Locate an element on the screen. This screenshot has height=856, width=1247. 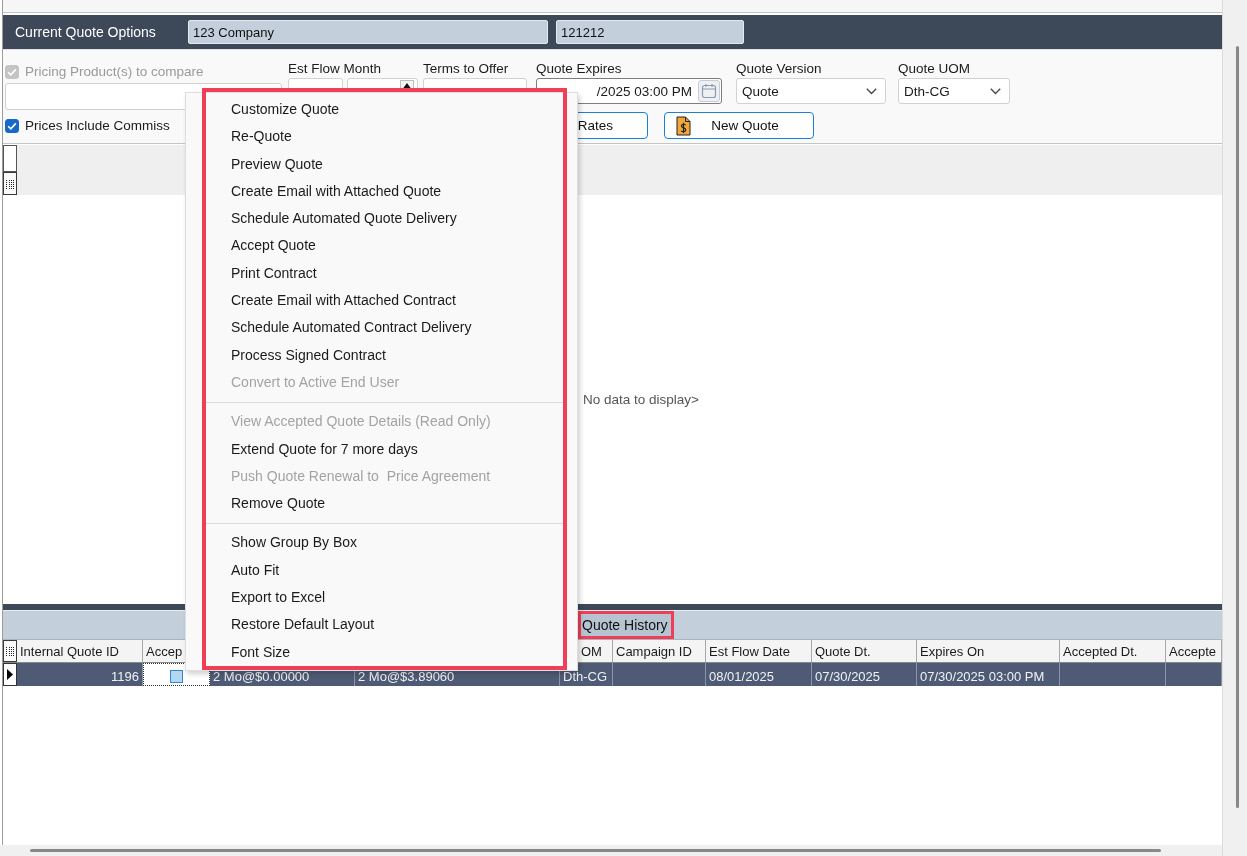
header-title: Current Quote Options is located at coordinates (85, 32).